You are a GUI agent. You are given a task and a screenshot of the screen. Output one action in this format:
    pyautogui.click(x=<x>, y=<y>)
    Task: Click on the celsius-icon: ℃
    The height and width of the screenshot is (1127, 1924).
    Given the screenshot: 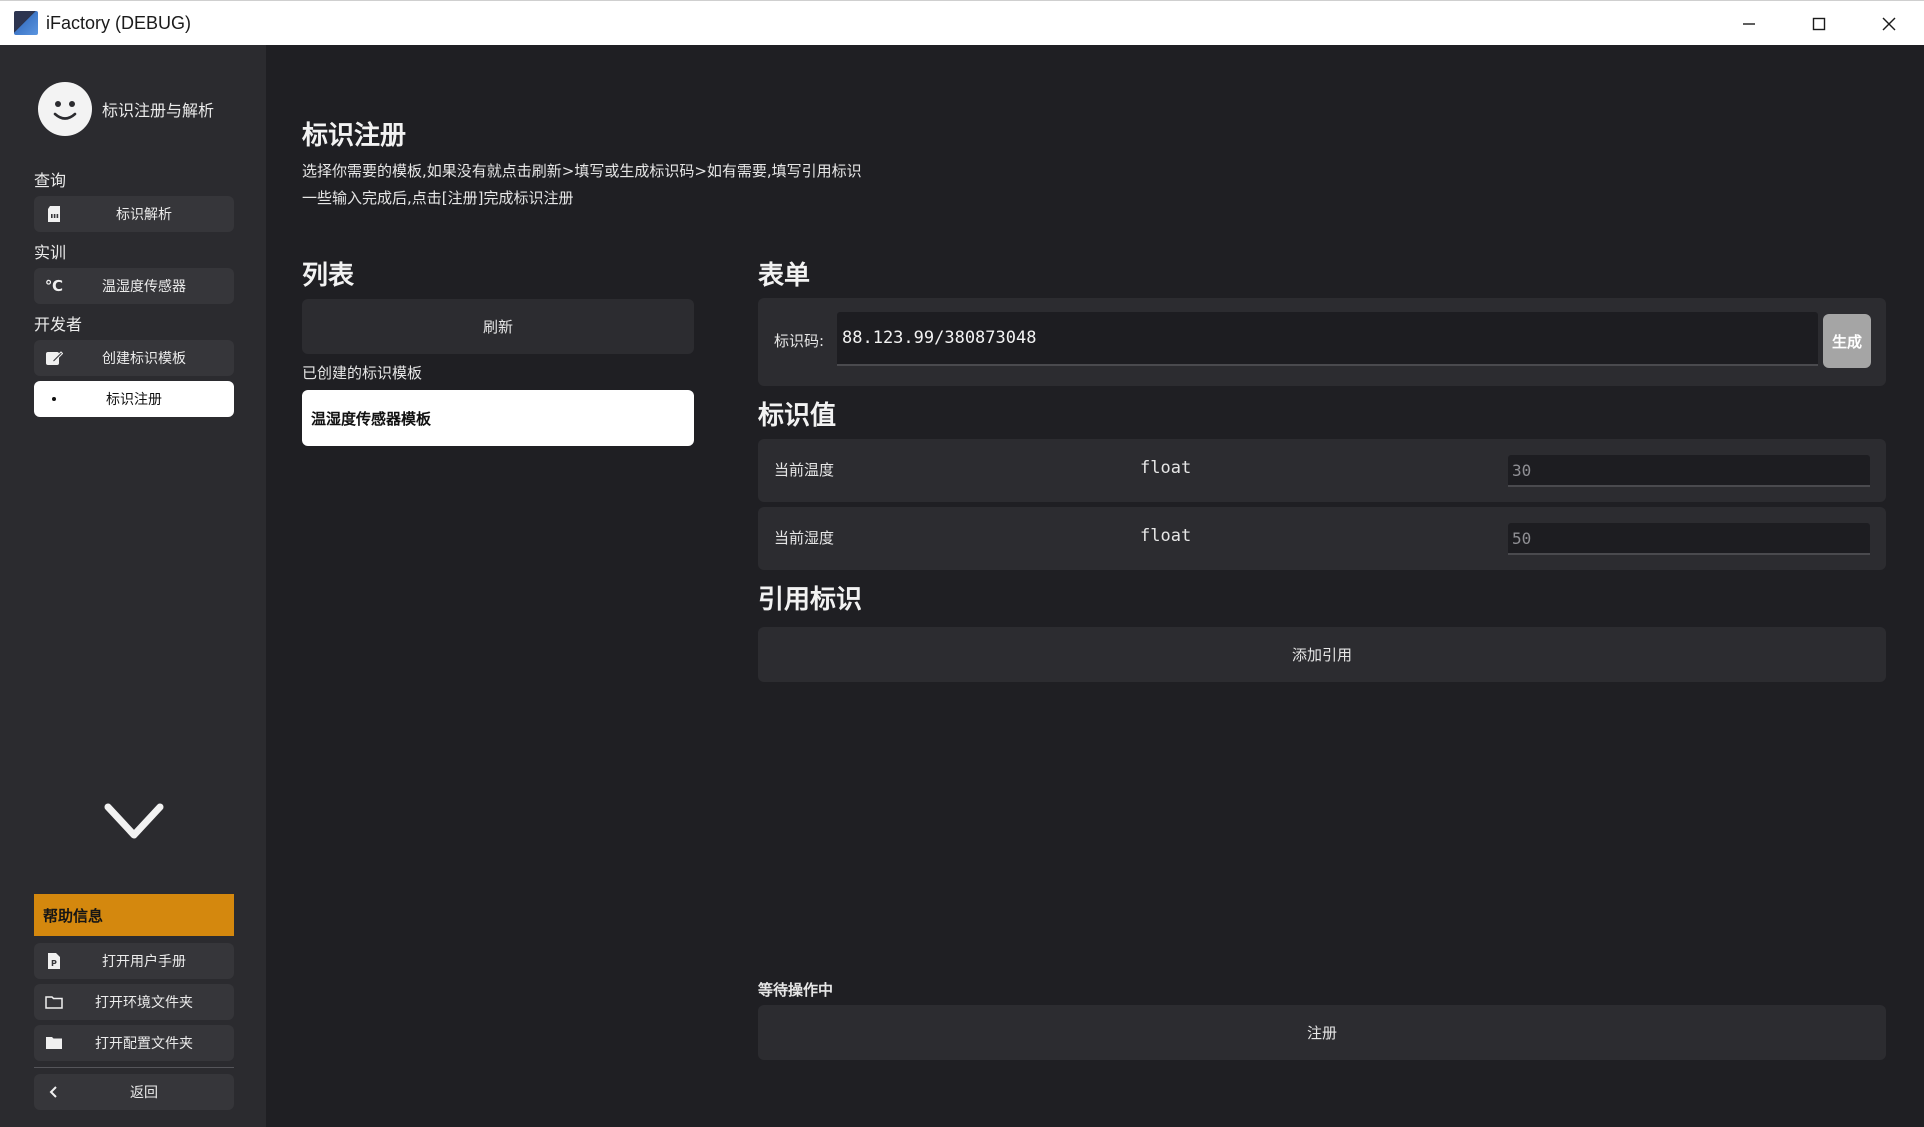 What is the action you would take?
    pyautogui.click(x=54, y=286)
    